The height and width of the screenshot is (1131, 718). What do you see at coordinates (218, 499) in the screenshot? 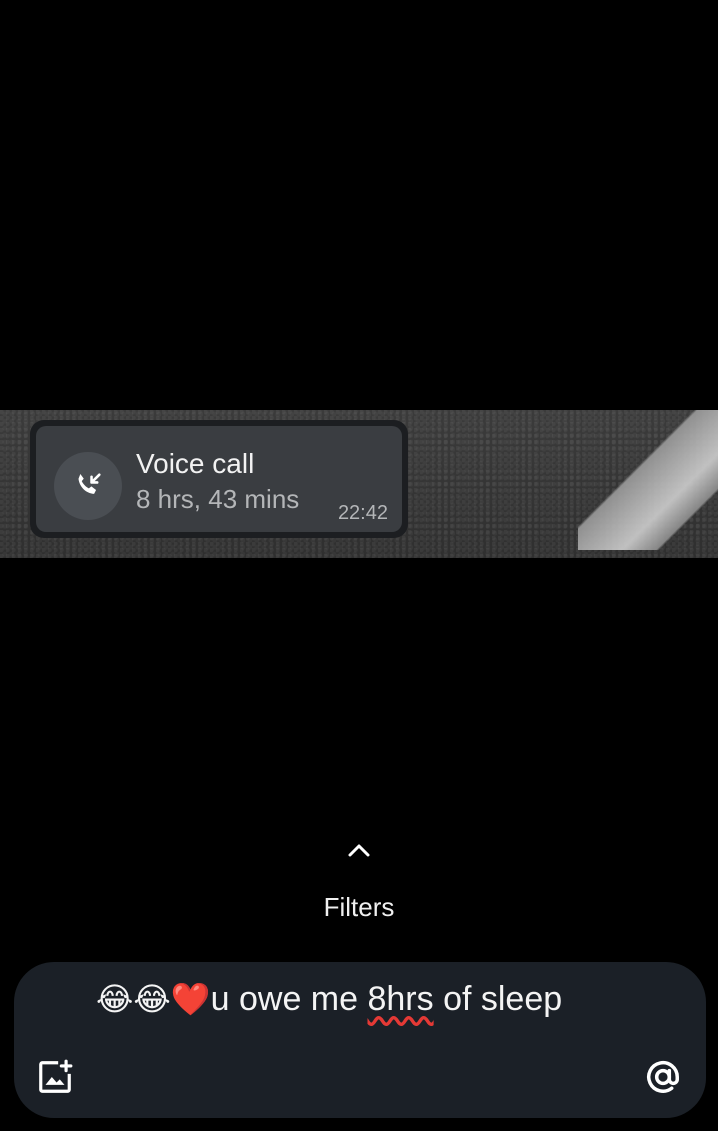
I see `call-duration: 8 hrs, 43 mins` at bounding box center [218, 499].